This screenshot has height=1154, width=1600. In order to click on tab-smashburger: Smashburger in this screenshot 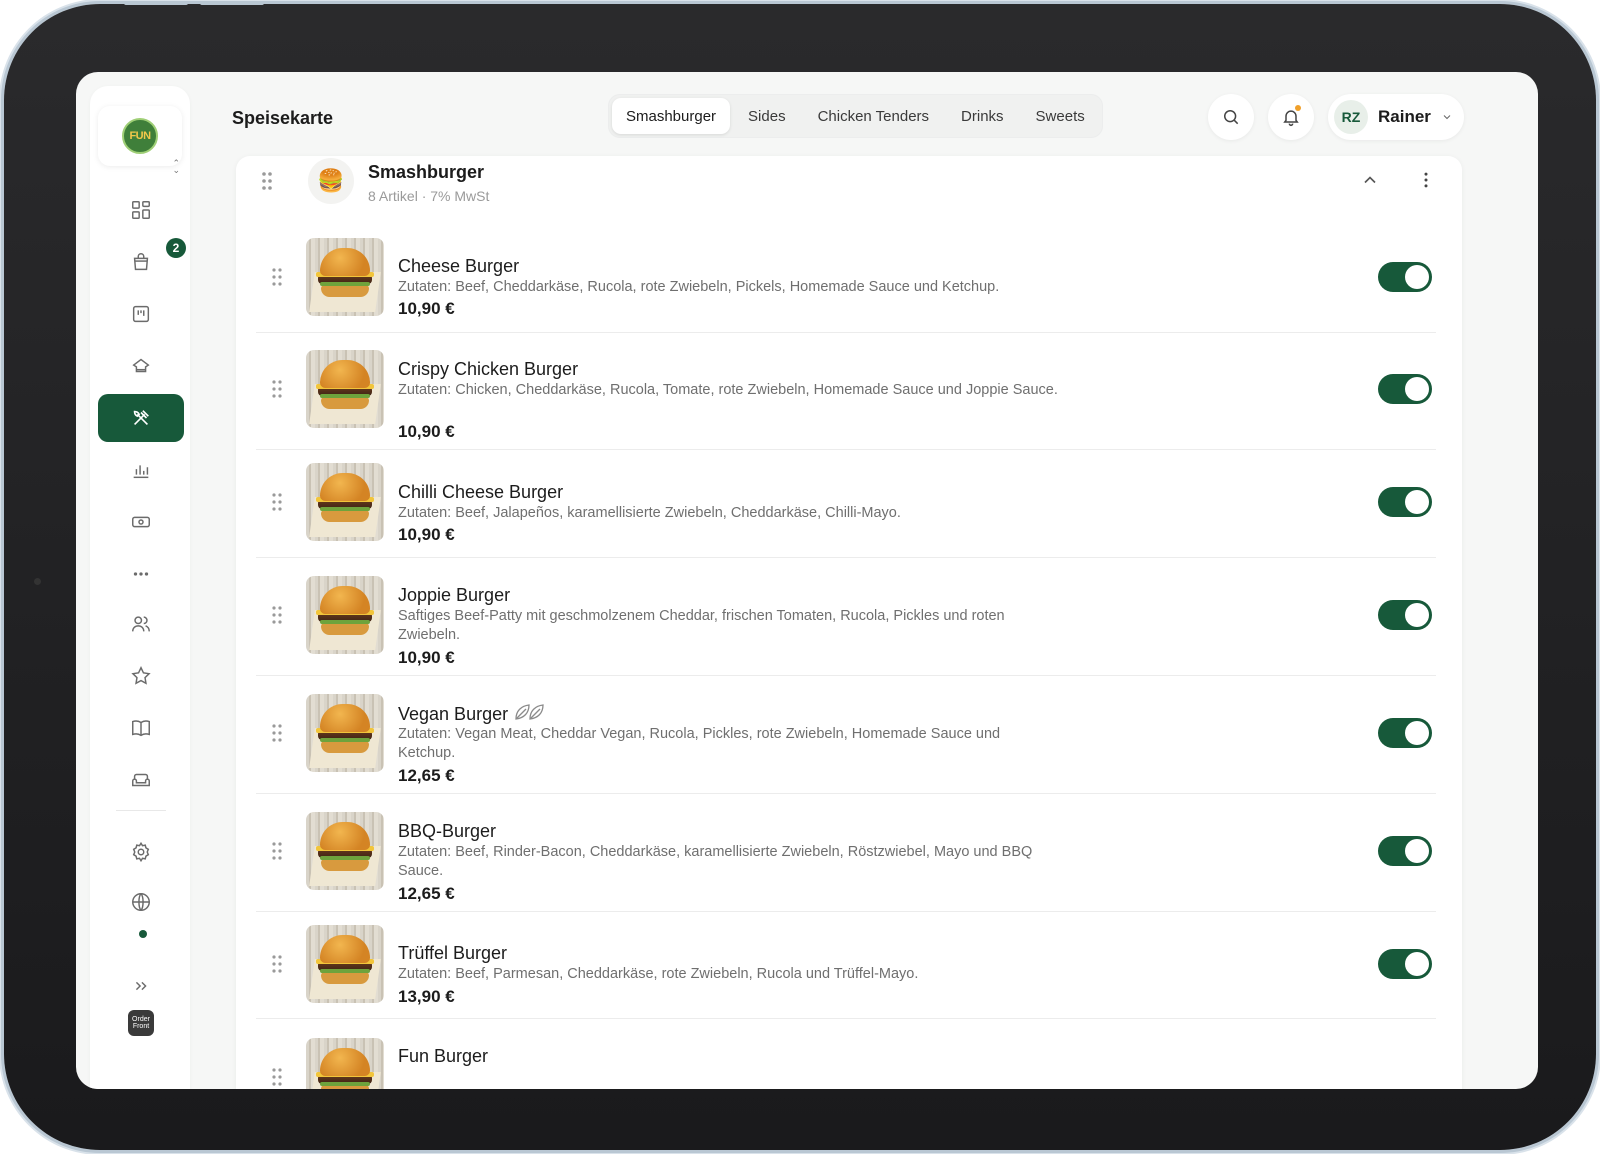, I will do `click(671, 116)`.